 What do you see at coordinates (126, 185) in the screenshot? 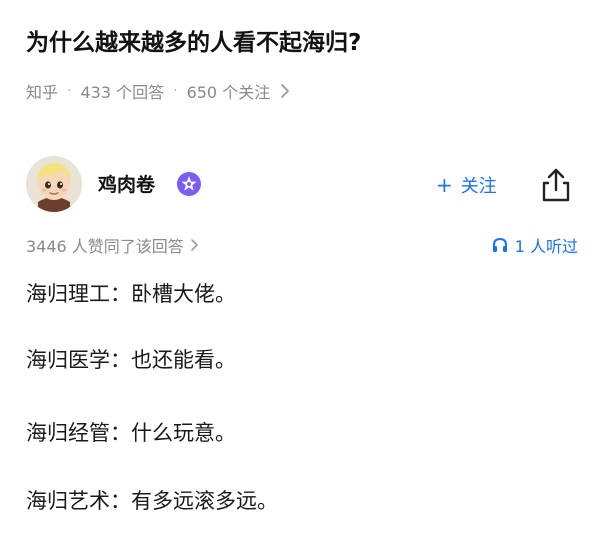
I see `author-name: 鸡肉卷` at bounding box center [126, 185].